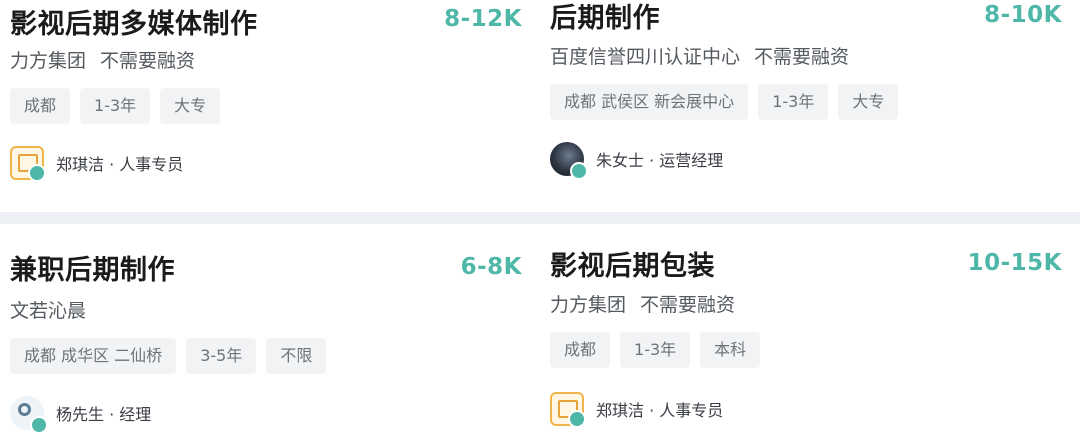  I want to click on job-title: 影视后期多媒体制作, so click(134, 24).